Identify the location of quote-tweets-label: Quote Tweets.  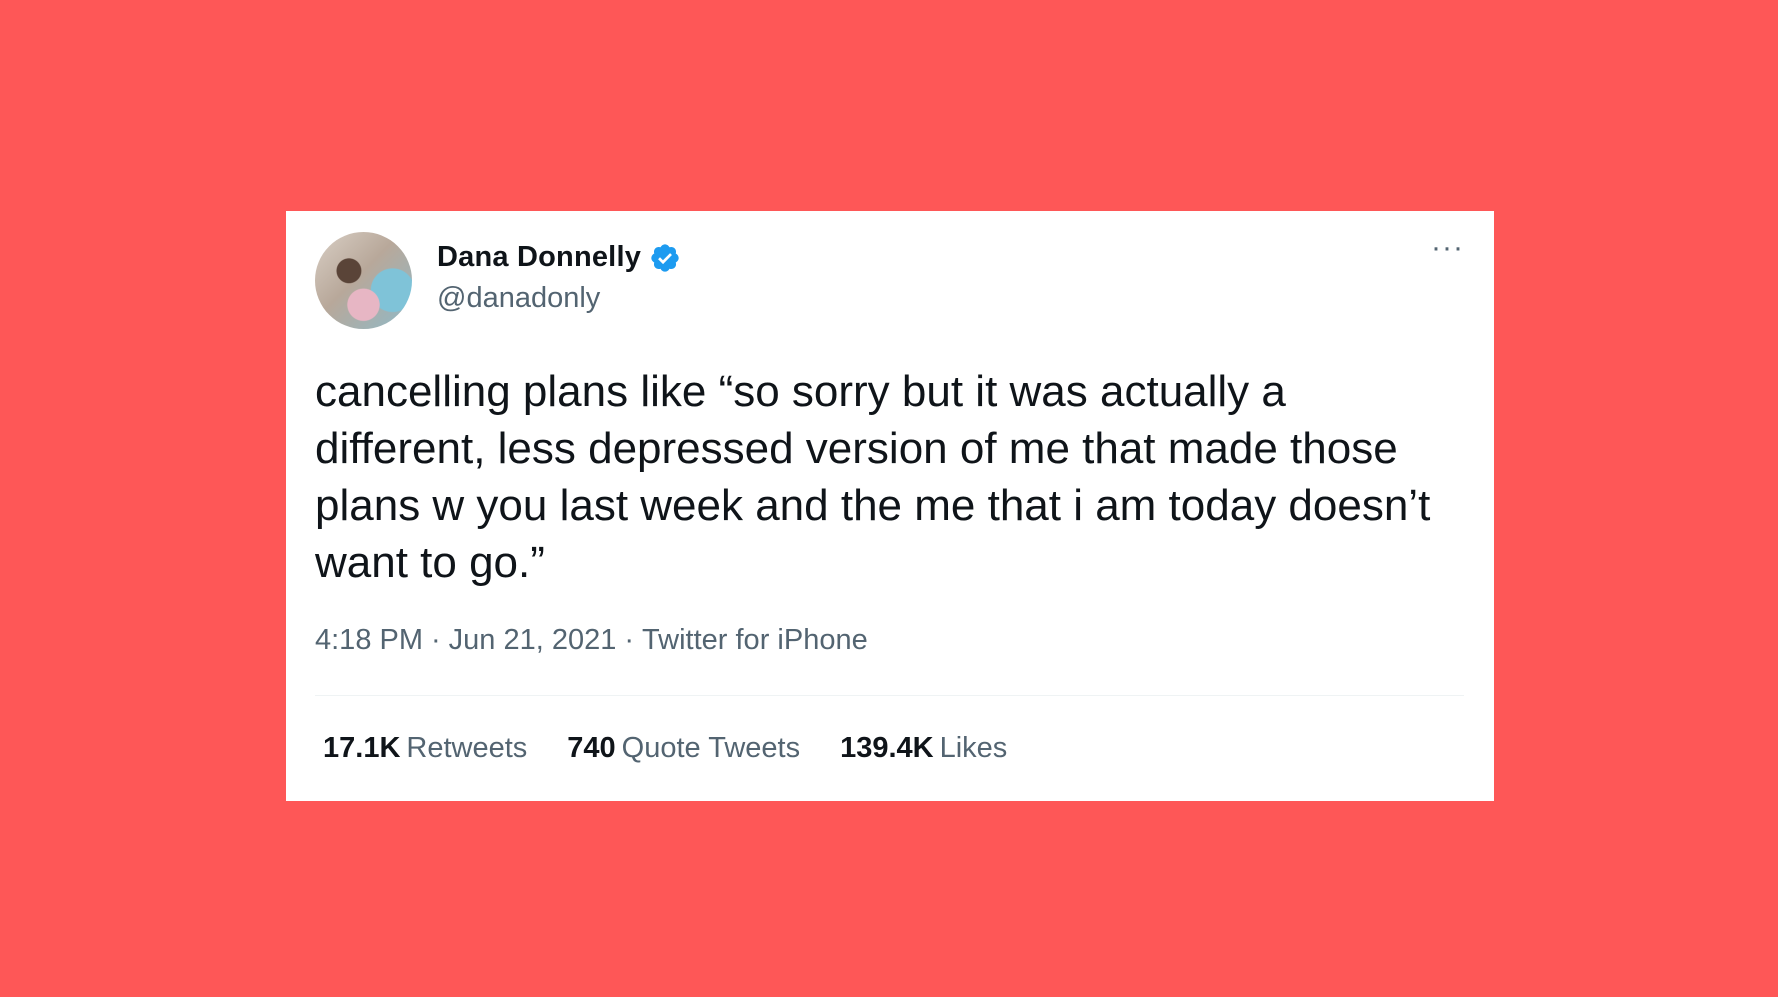
(711, 748).